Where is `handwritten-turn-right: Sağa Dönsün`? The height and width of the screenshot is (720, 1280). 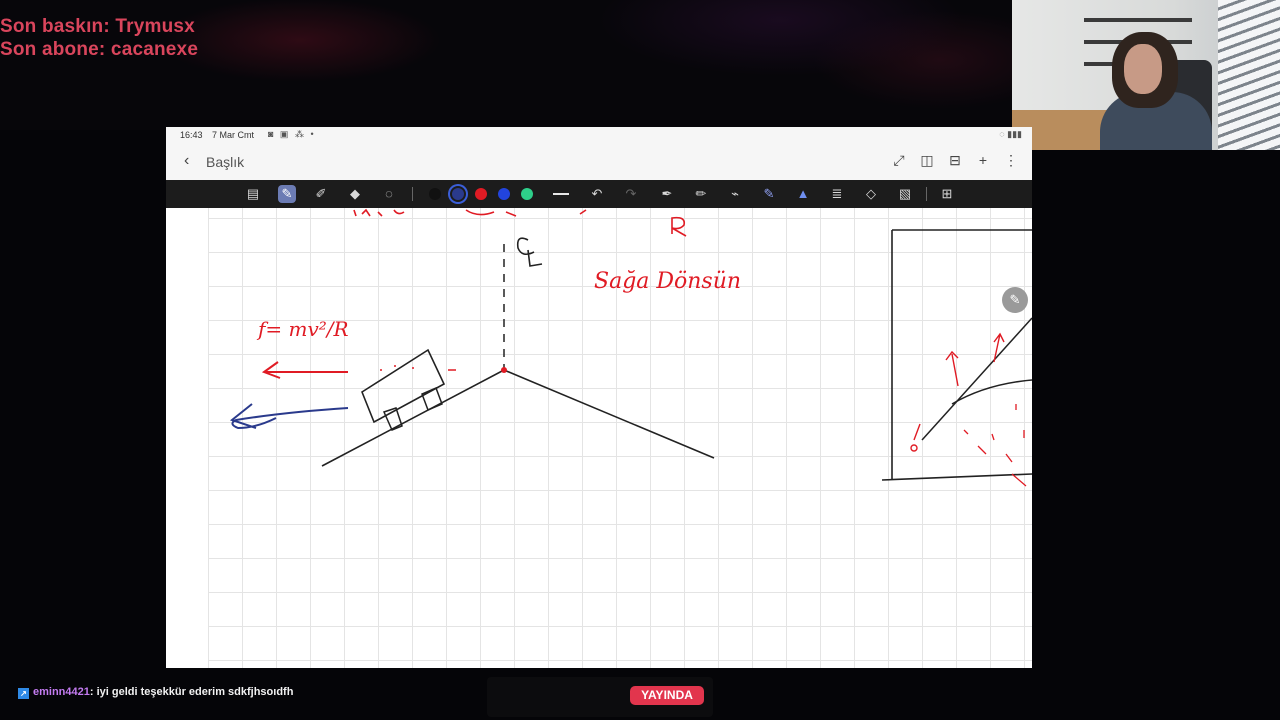 handwritten-turn-right: Sağa Dönsün is located at coordinates (667, 281).